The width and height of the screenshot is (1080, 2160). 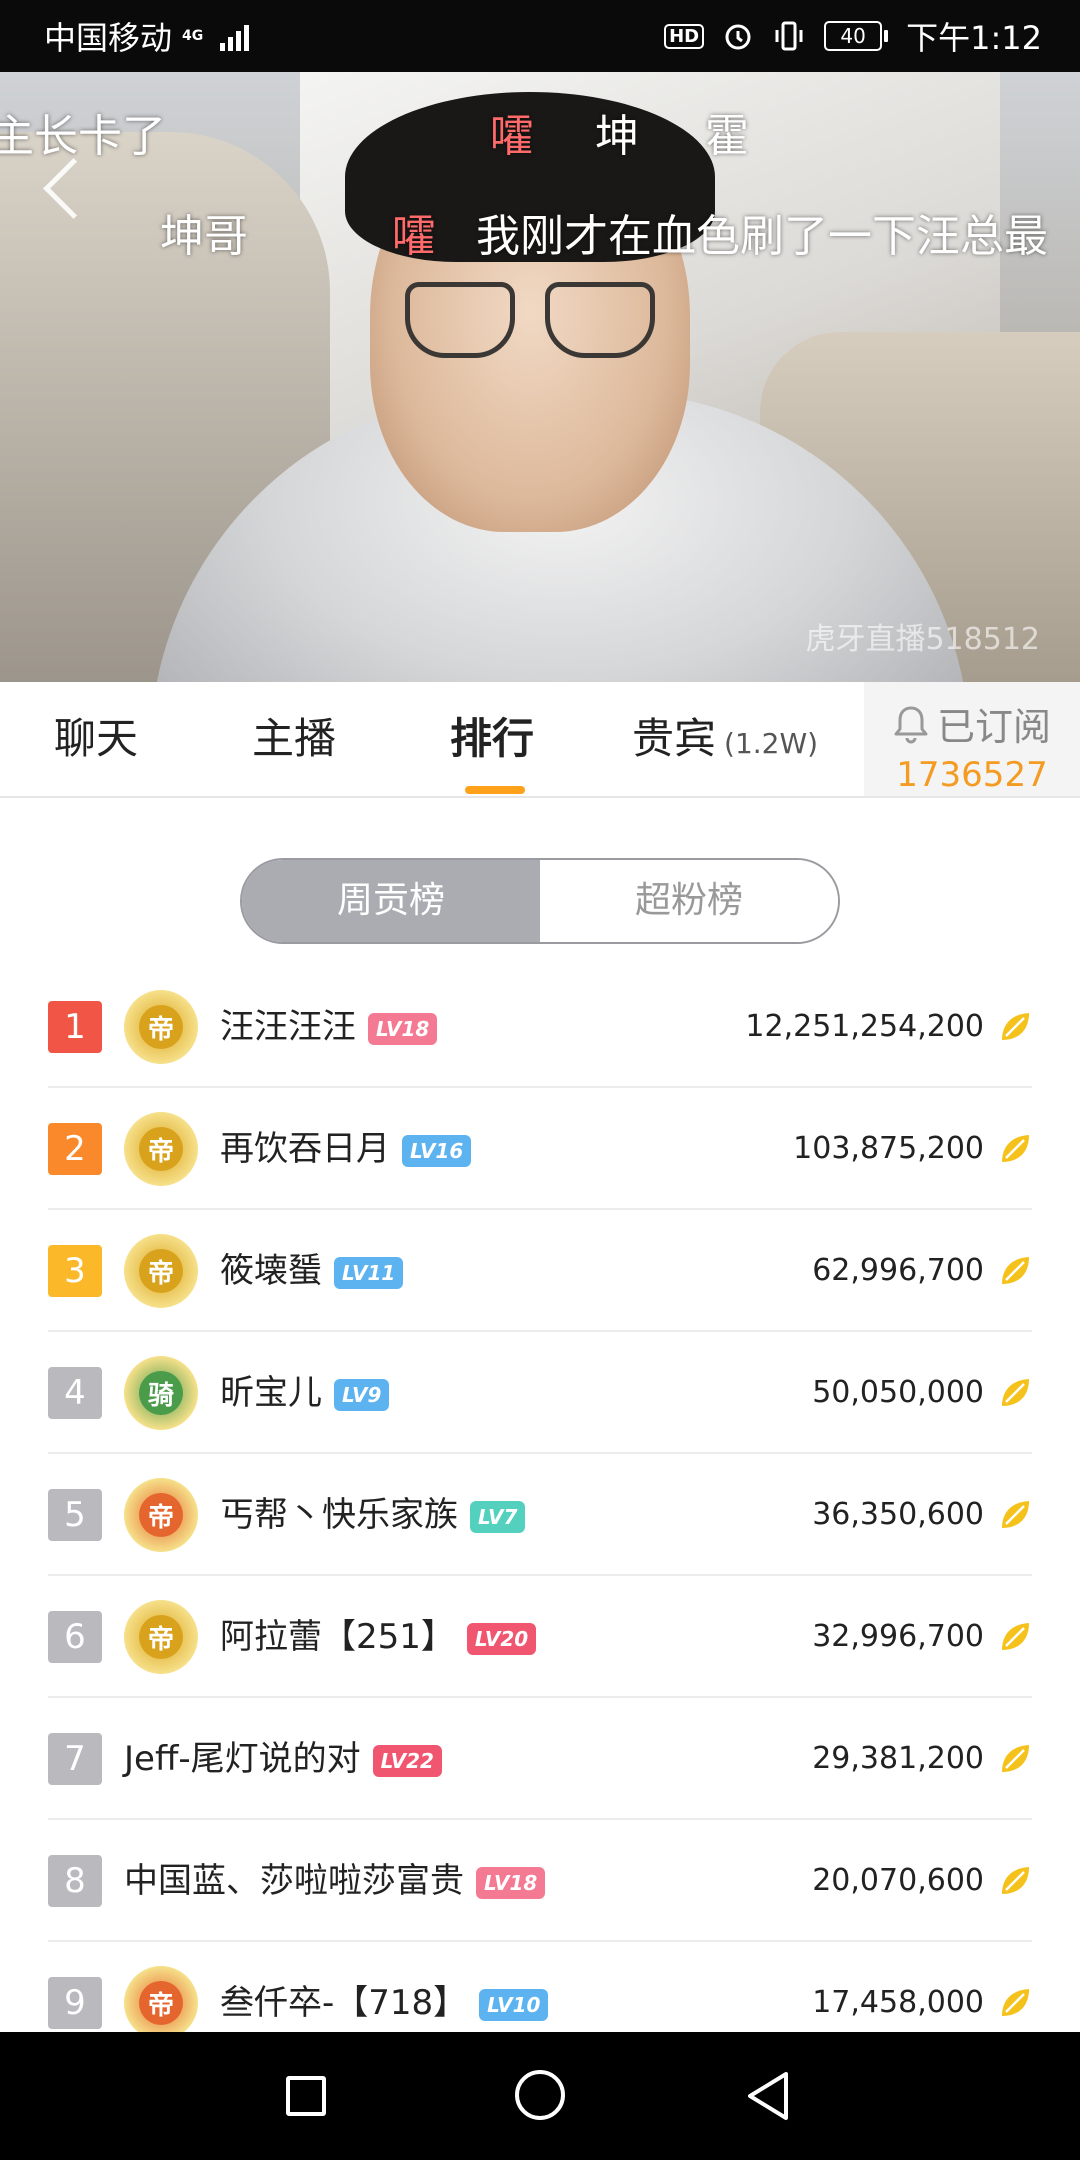 I want to click on status-bar: 中国移动 4G HD 40 下午1:12, so click(x=540, y=36).